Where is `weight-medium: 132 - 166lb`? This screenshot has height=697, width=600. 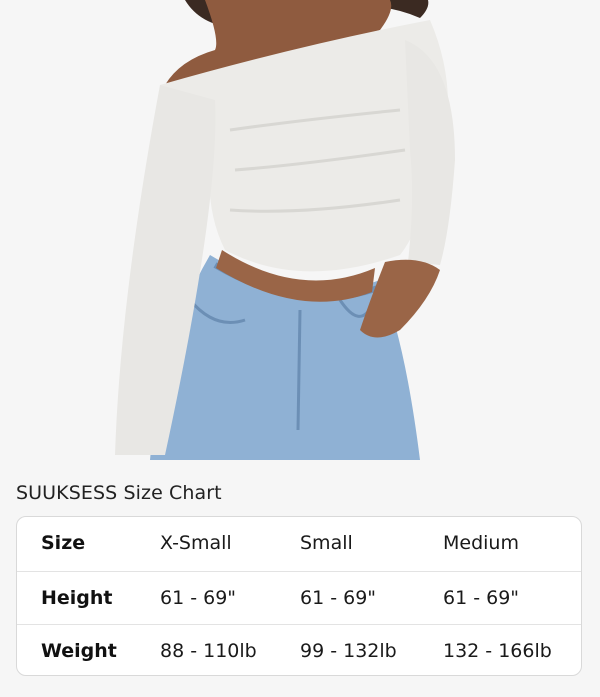
weight-medium: 132 - 166lb is located at coordinates (497, 651).